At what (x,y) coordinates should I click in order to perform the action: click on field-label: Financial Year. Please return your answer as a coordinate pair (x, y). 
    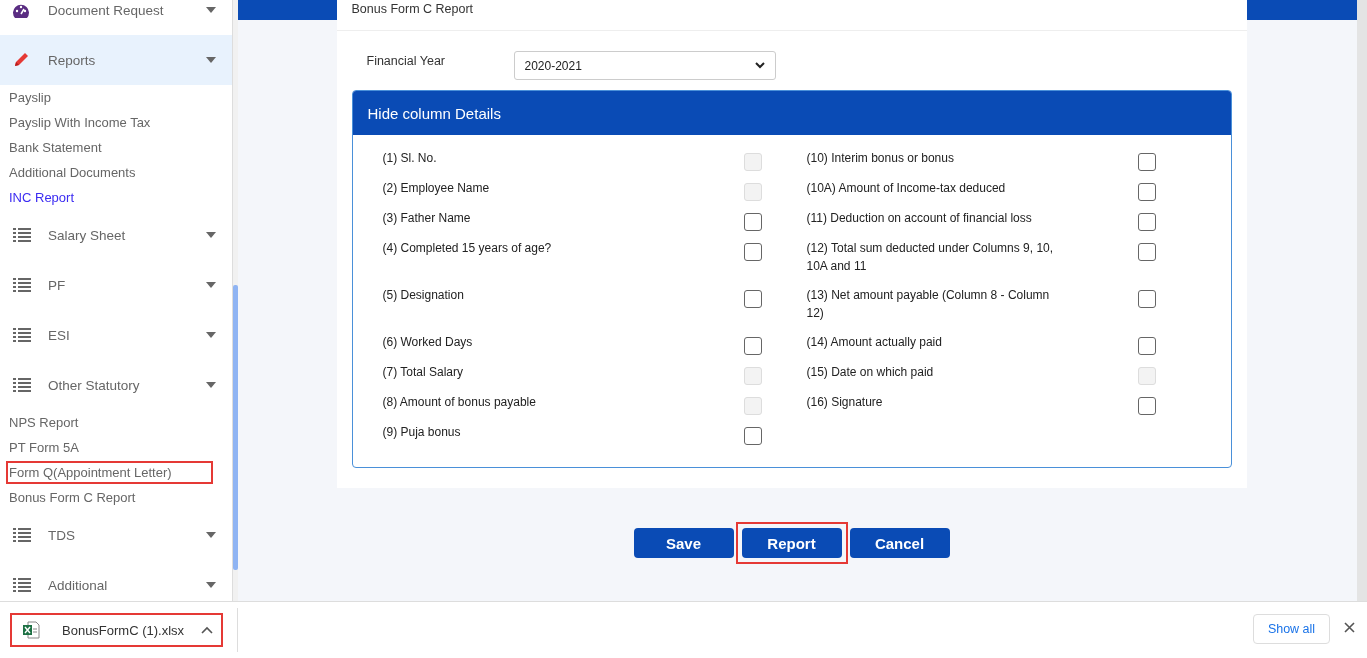
    Looking at the image, I should click on (406, 60).